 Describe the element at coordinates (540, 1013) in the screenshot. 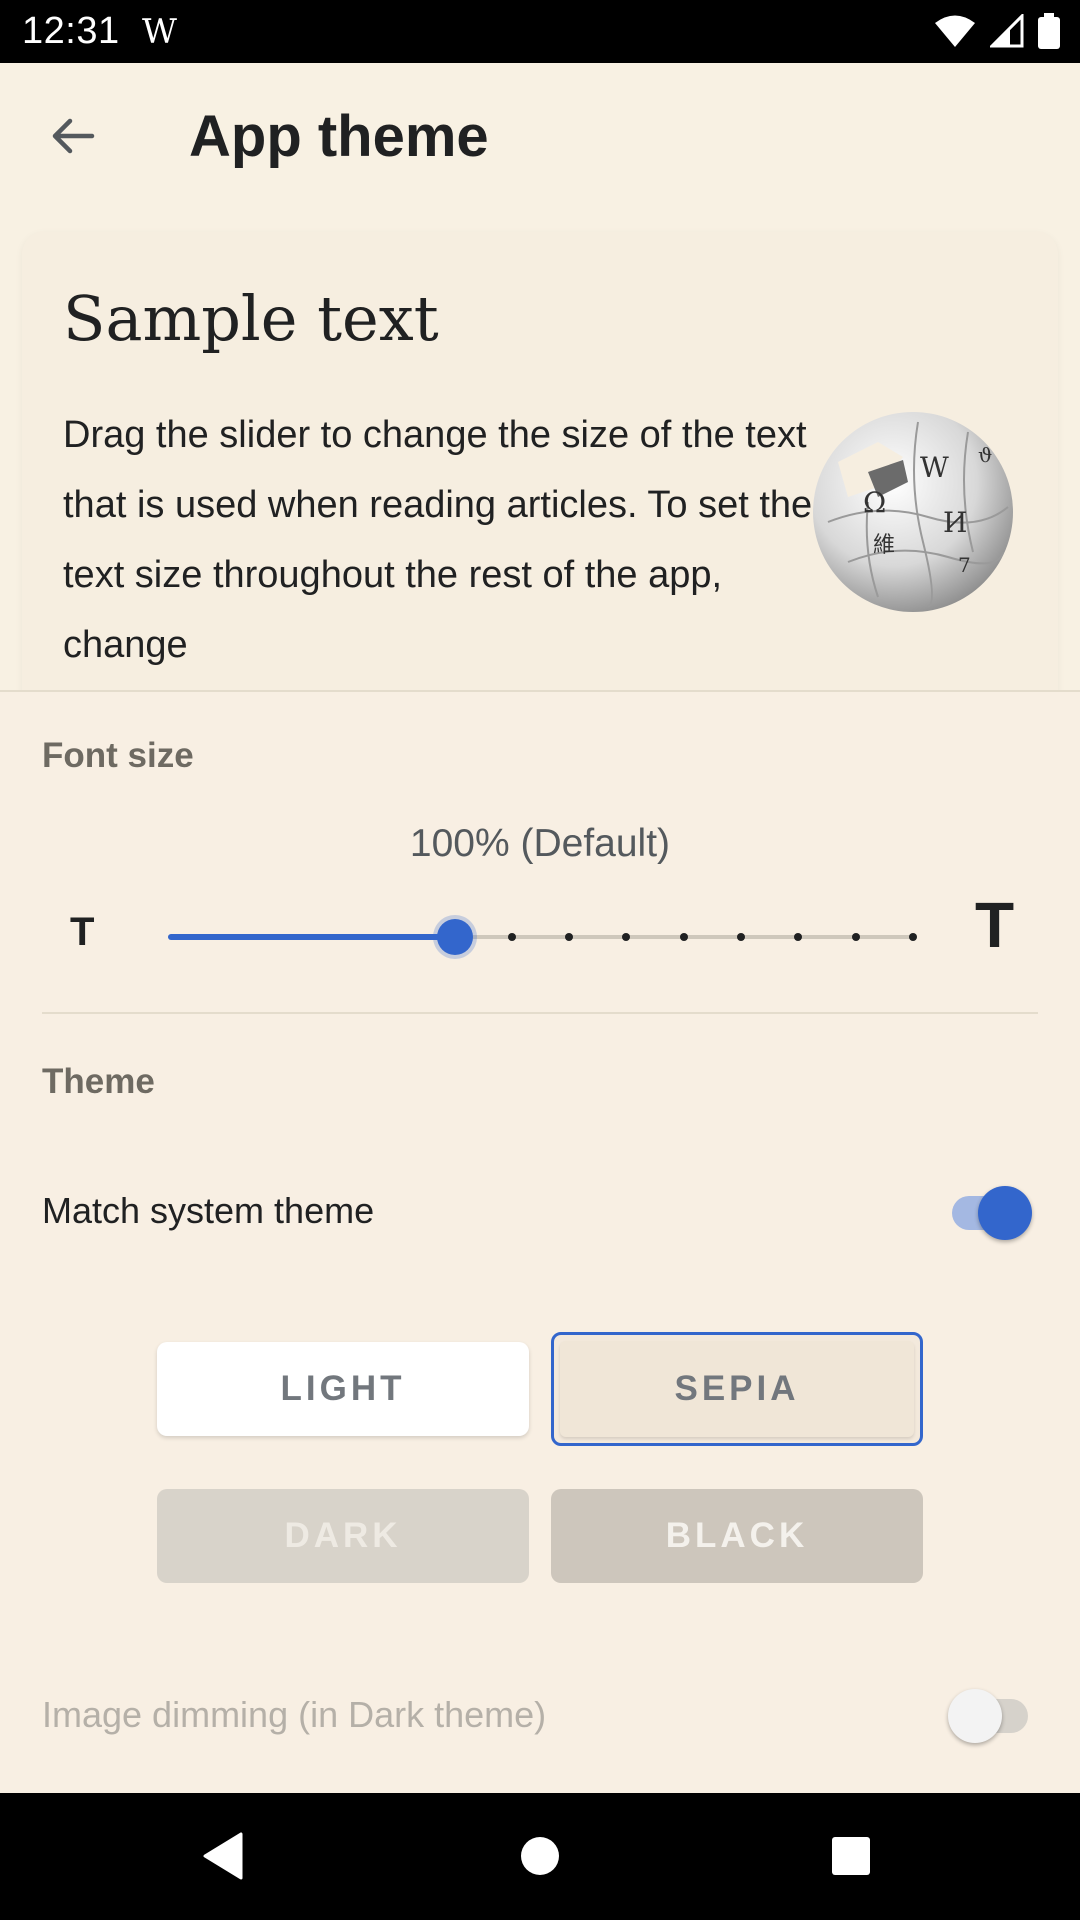

I see `divider` at that location.